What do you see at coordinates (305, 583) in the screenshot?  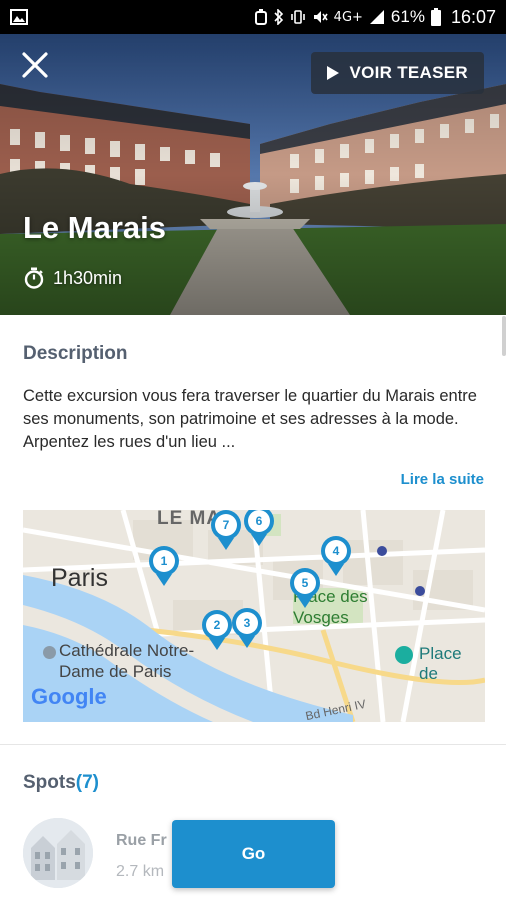 I see `map-pin-5-number: 5` at bounding box center [305, 583].